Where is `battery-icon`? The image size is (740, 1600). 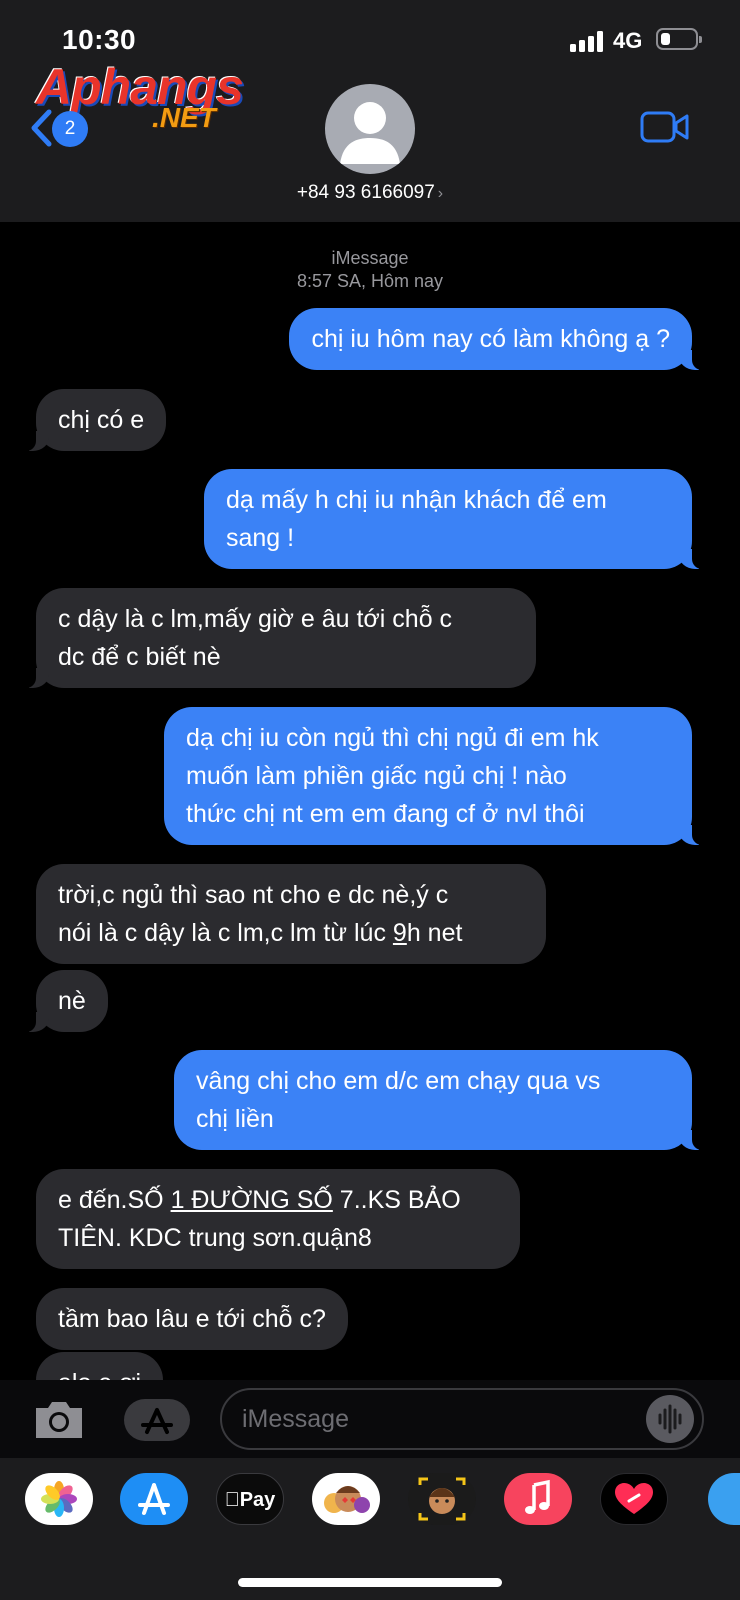 battery-icon is located at coordinates (679, 39).